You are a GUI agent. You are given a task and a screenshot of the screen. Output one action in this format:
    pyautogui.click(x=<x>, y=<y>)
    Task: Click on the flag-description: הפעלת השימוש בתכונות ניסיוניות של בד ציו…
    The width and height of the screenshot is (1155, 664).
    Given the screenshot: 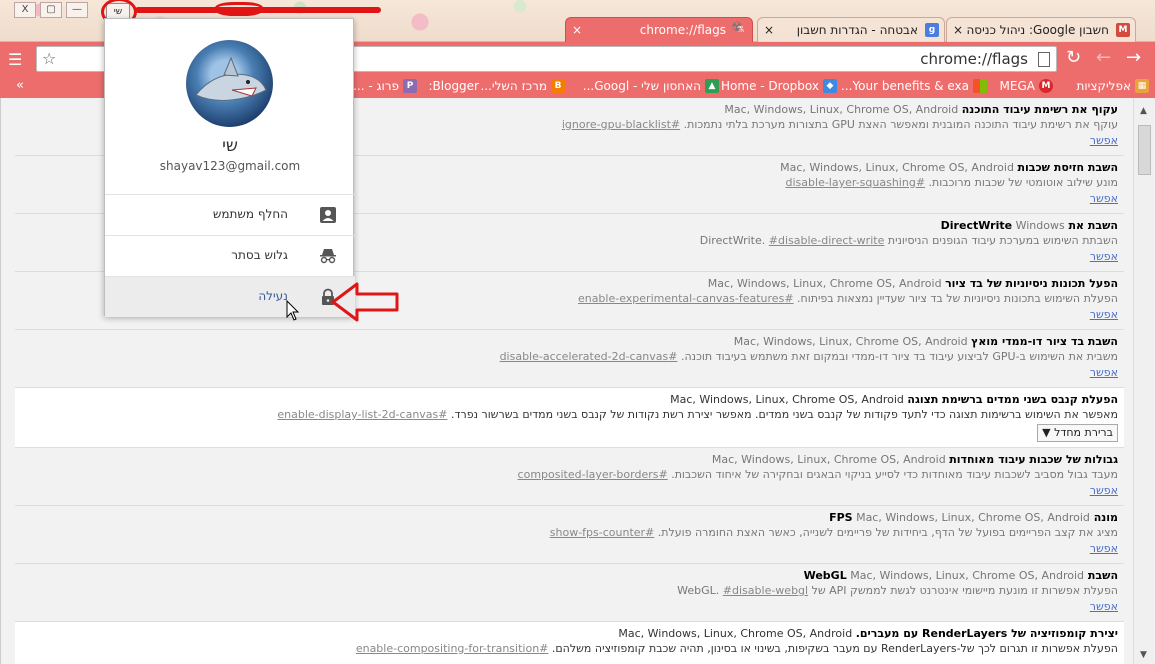 What is the action you would take?
    pyautogui.click(x=957, y=298)
    